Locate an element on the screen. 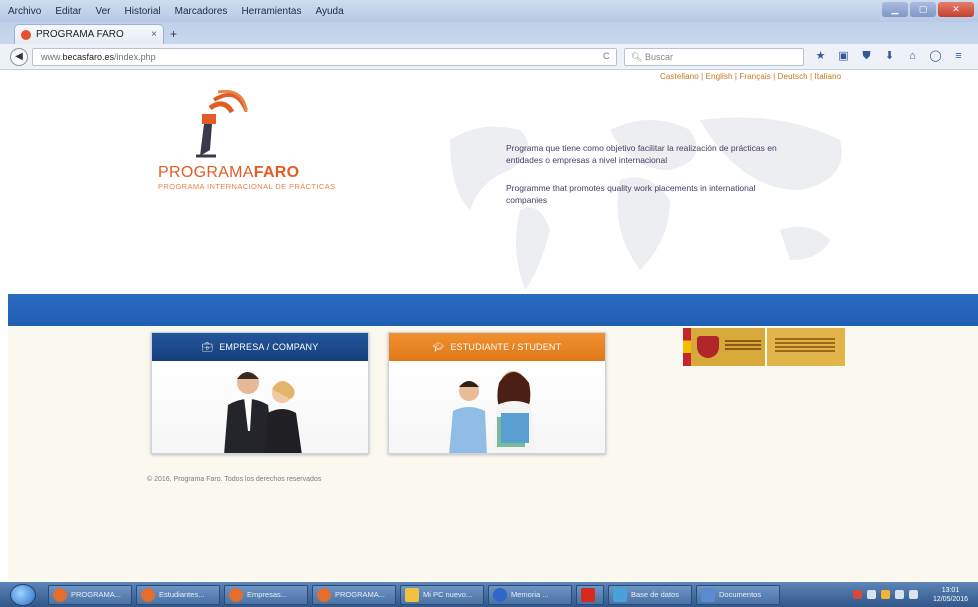 Image resolution: width=978 pixels, height=607 pixels. url-input: www.becasfaro.es/index.php is located at coordinates (324, 57).